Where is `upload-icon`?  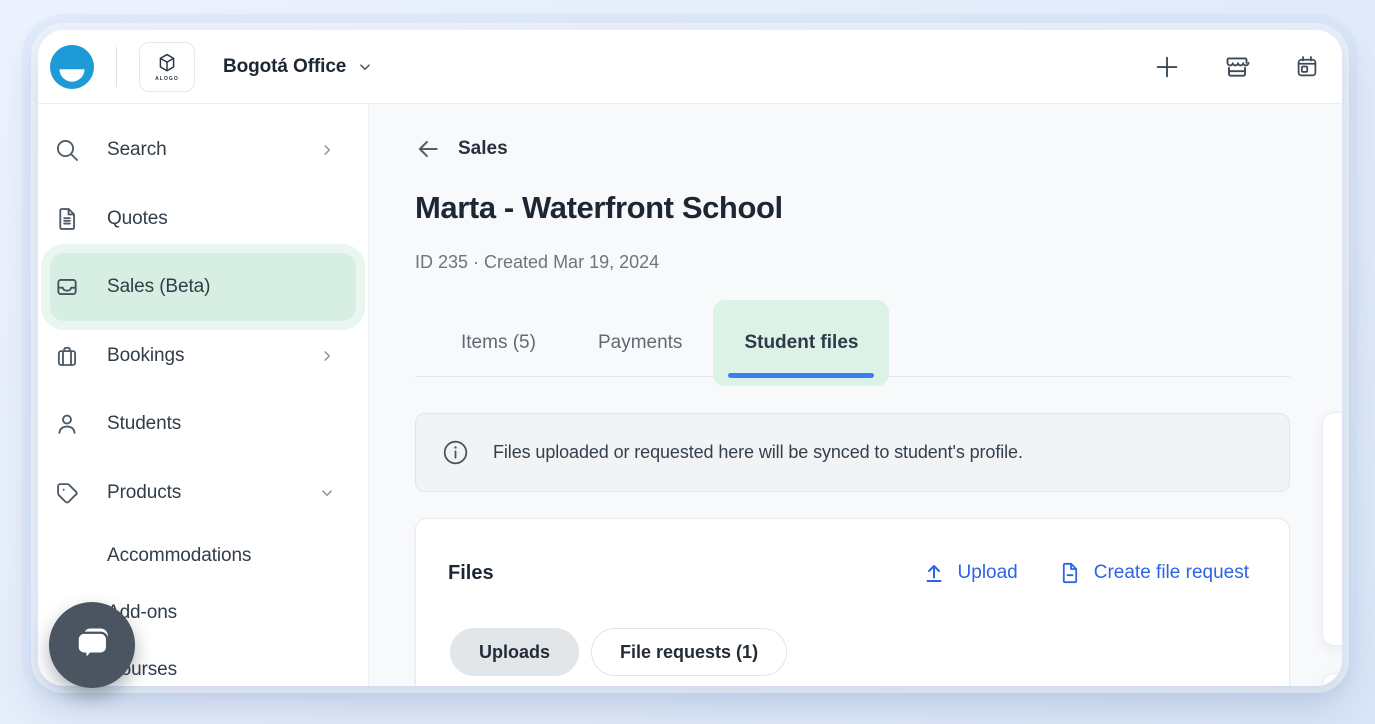 upload-icon is located at coordinates (934, 573).